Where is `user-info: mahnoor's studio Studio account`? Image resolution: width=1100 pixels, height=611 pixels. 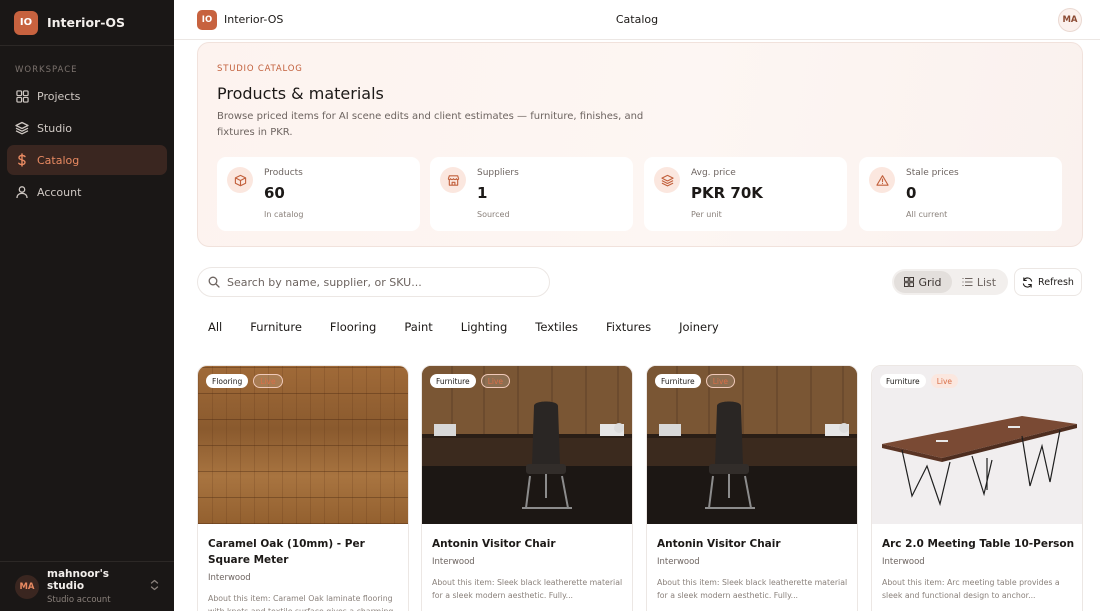 user-info: mahnoor's studio Studio account is located at coordinates (97, 586).